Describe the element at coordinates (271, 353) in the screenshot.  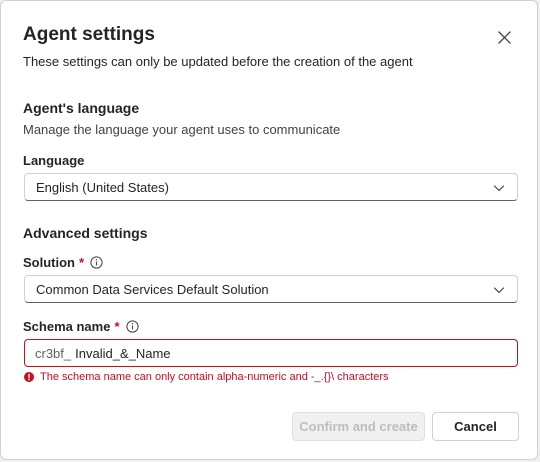
I see `schema-name-input: cr3bf_ Invalid_&_Name` at that location.